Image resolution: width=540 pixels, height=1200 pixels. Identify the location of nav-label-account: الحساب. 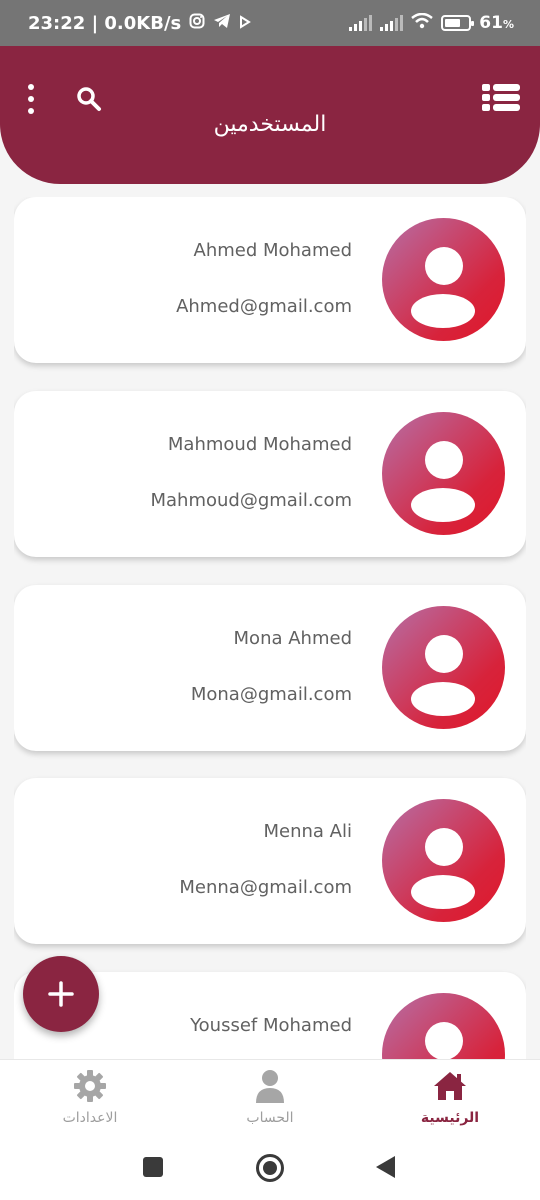
(270, 1118).